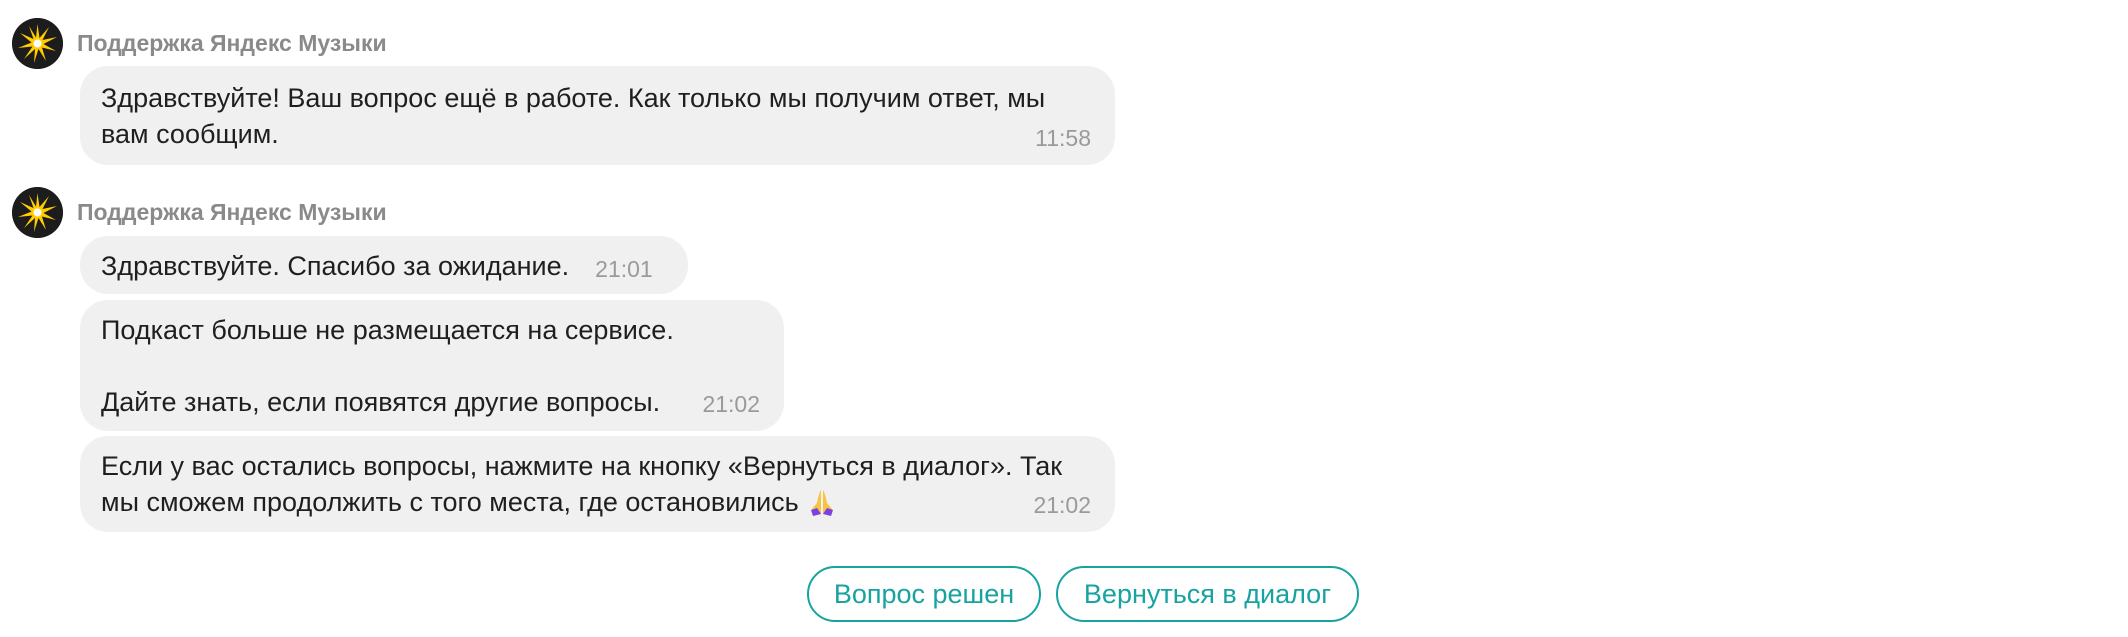 Image resolution: width=2128 pixels, height=637 pixels. What do you see at coordinates (822, 506) in the screenshot?
I see `folded-hands-emoji` at bounding box center [822, 506].